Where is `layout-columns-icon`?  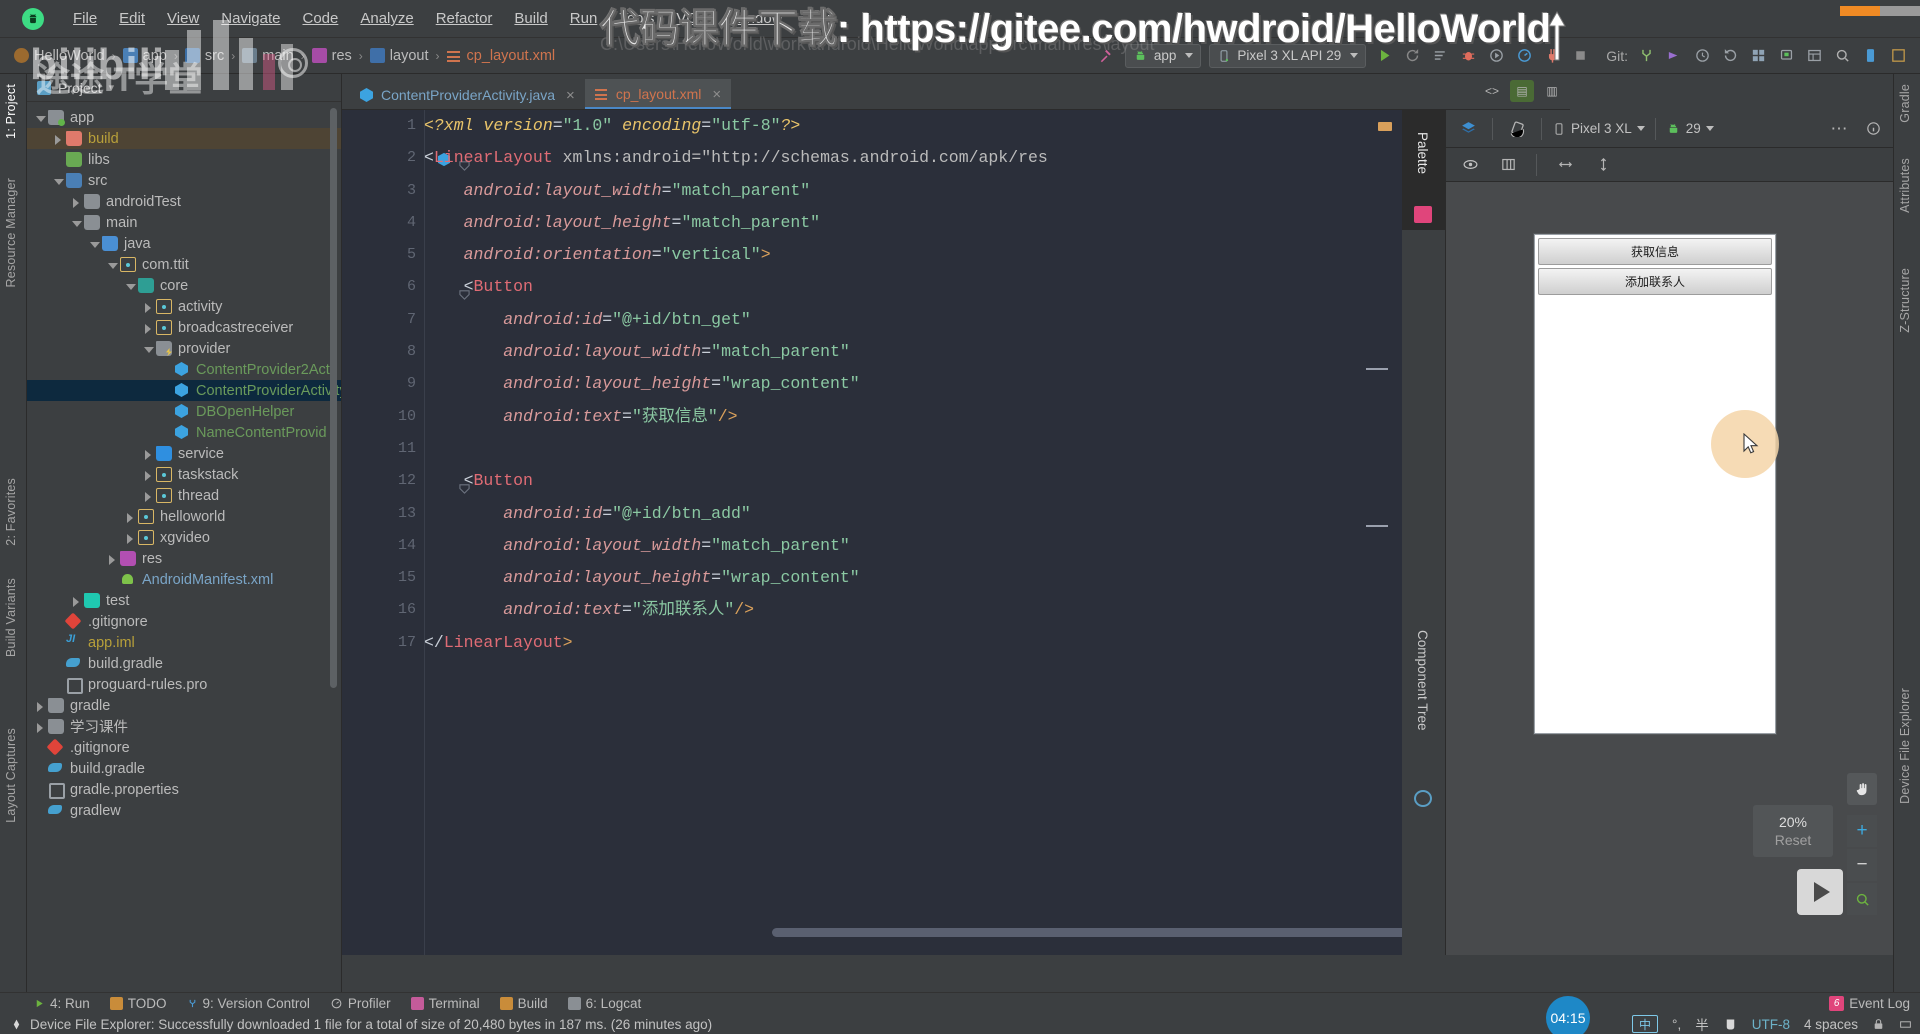 layout-columns-icon is located at coordinates (1508, 165).